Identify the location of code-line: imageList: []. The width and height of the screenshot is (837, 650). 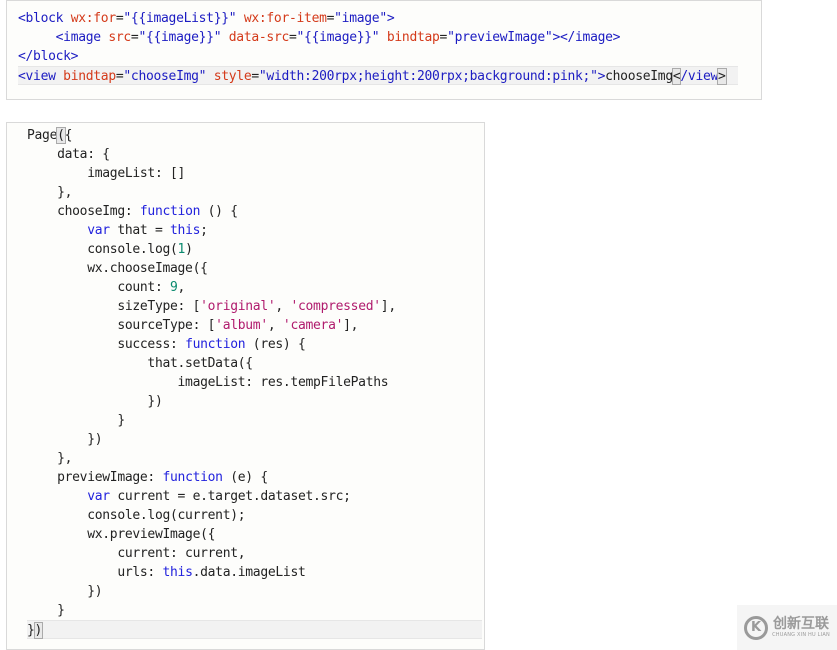
(106, 173).